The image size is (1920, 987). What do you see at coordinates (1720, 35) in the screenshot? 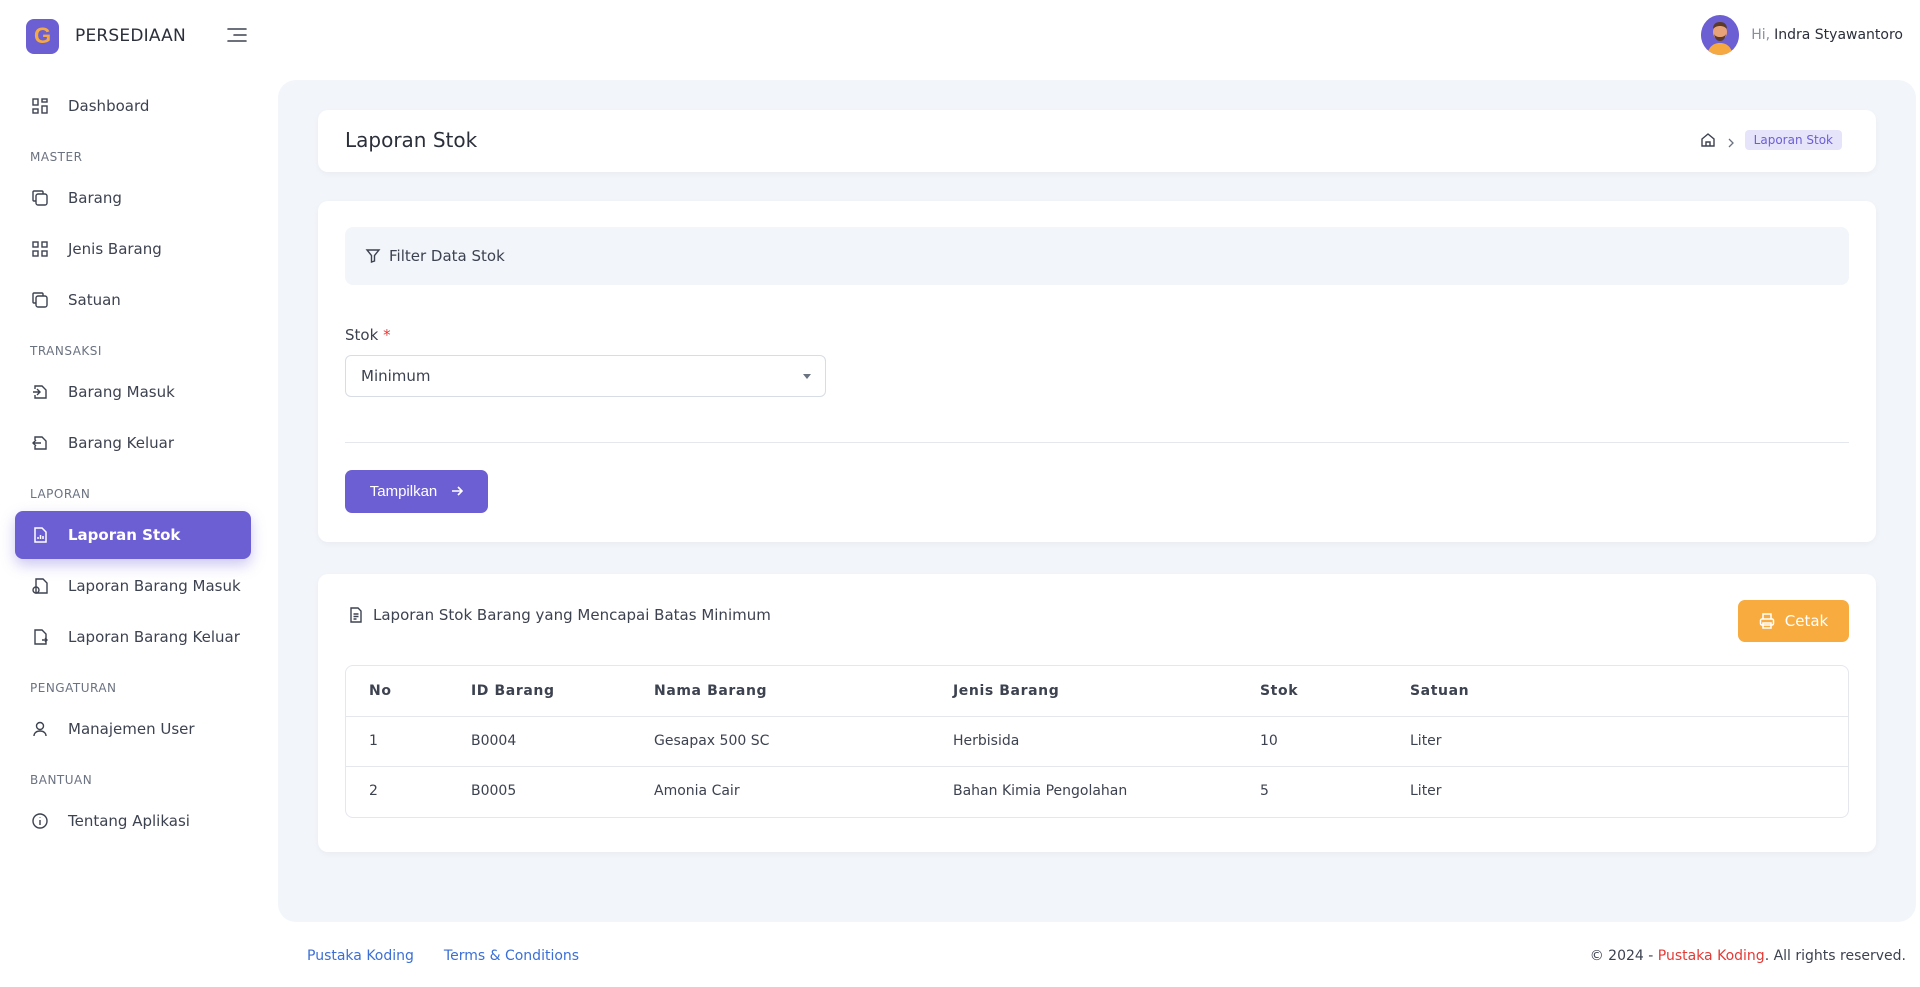
I see `avatar` at bounding box center [1720, 35].